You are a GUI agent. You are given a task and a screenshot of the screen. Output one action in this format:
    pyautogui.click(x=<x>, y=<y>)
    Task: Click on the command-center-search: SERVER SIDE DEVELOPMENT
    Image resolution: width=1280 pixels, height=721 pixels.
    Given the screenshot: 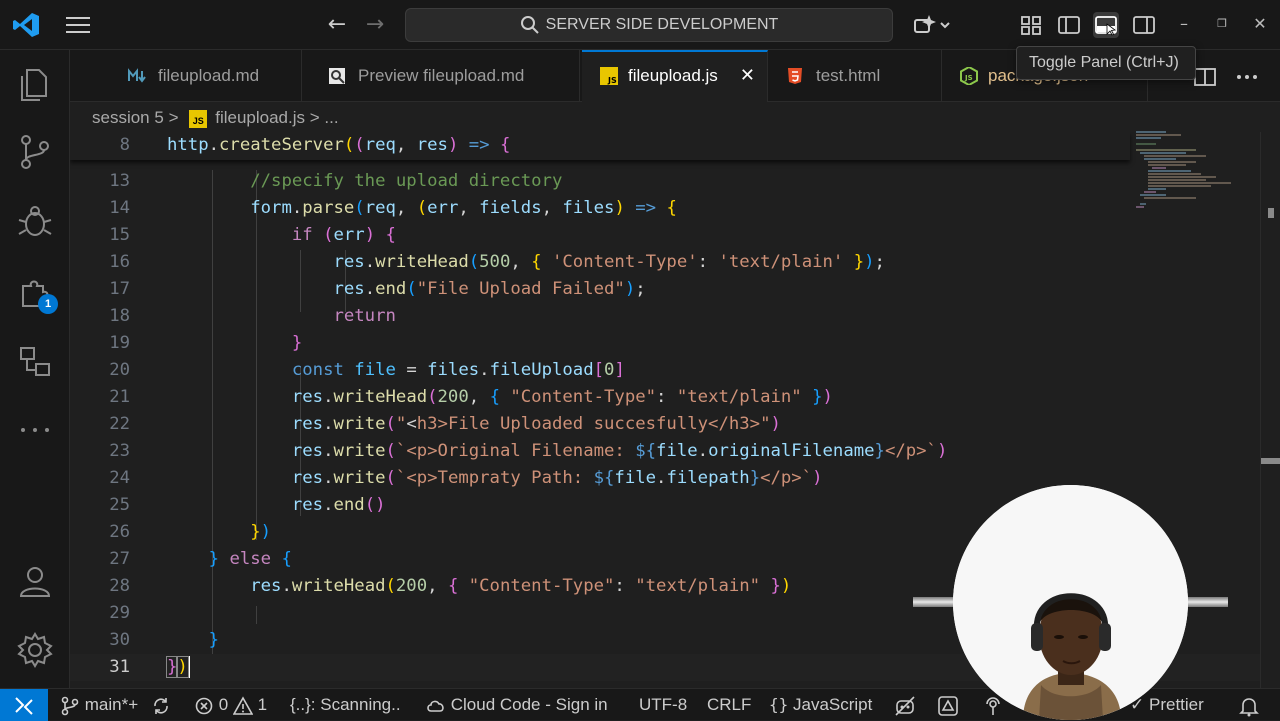 What is the action you would take?
    pyautogui.click(x=649, y=25)
    